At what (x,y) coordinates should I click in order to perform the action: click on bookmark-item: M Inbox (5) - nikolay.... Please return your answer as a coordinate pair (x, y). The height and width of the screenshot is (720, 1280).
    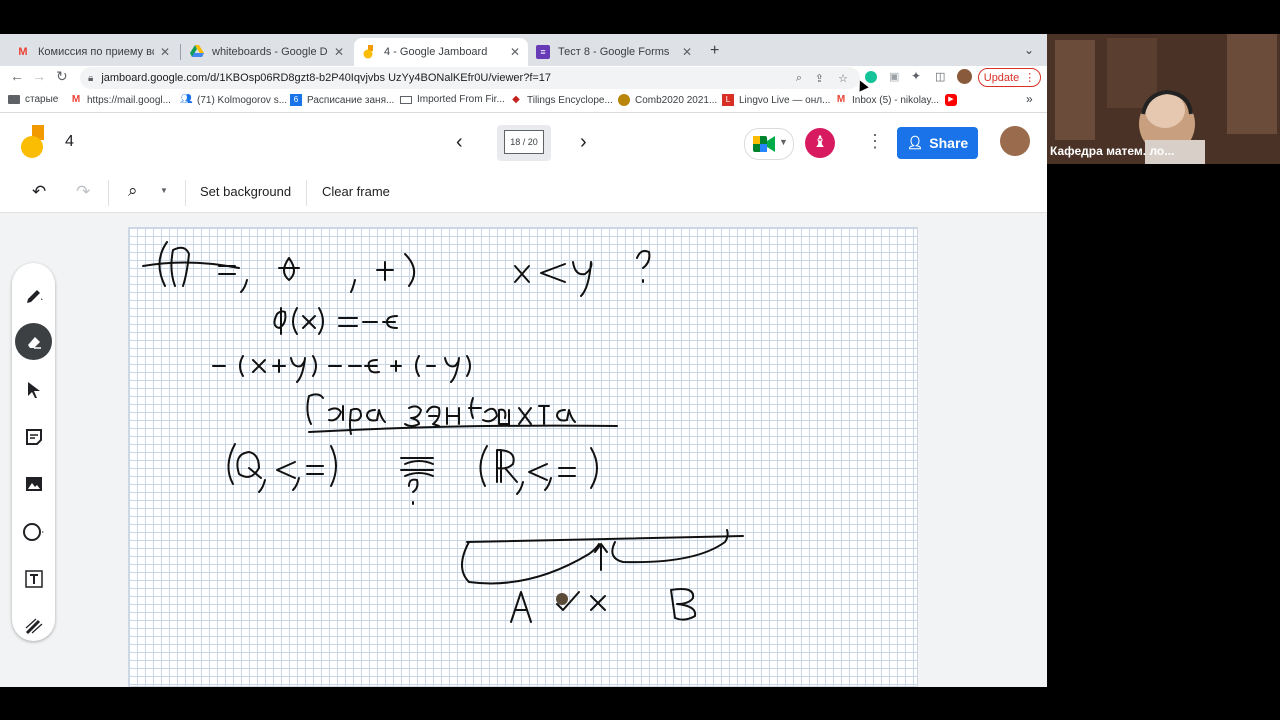
    Looking at the image, I should click on (887, 100).